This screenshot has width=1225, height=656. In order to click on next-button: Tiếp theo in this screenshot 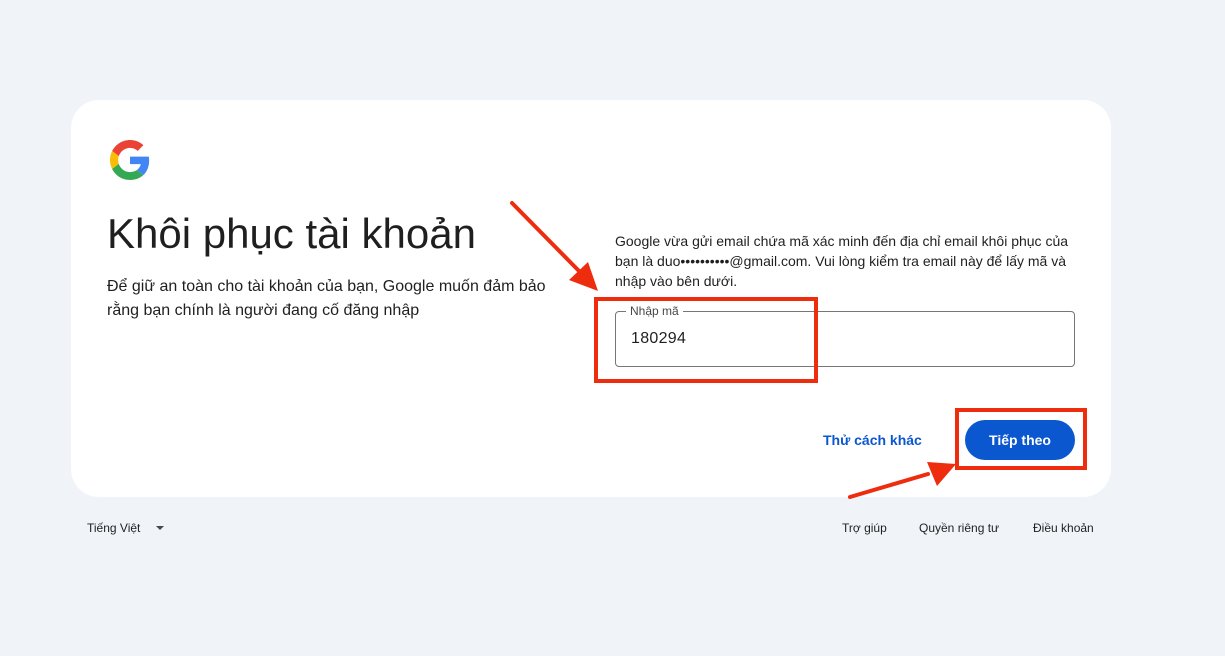, I will do `click(1020, 440)`.